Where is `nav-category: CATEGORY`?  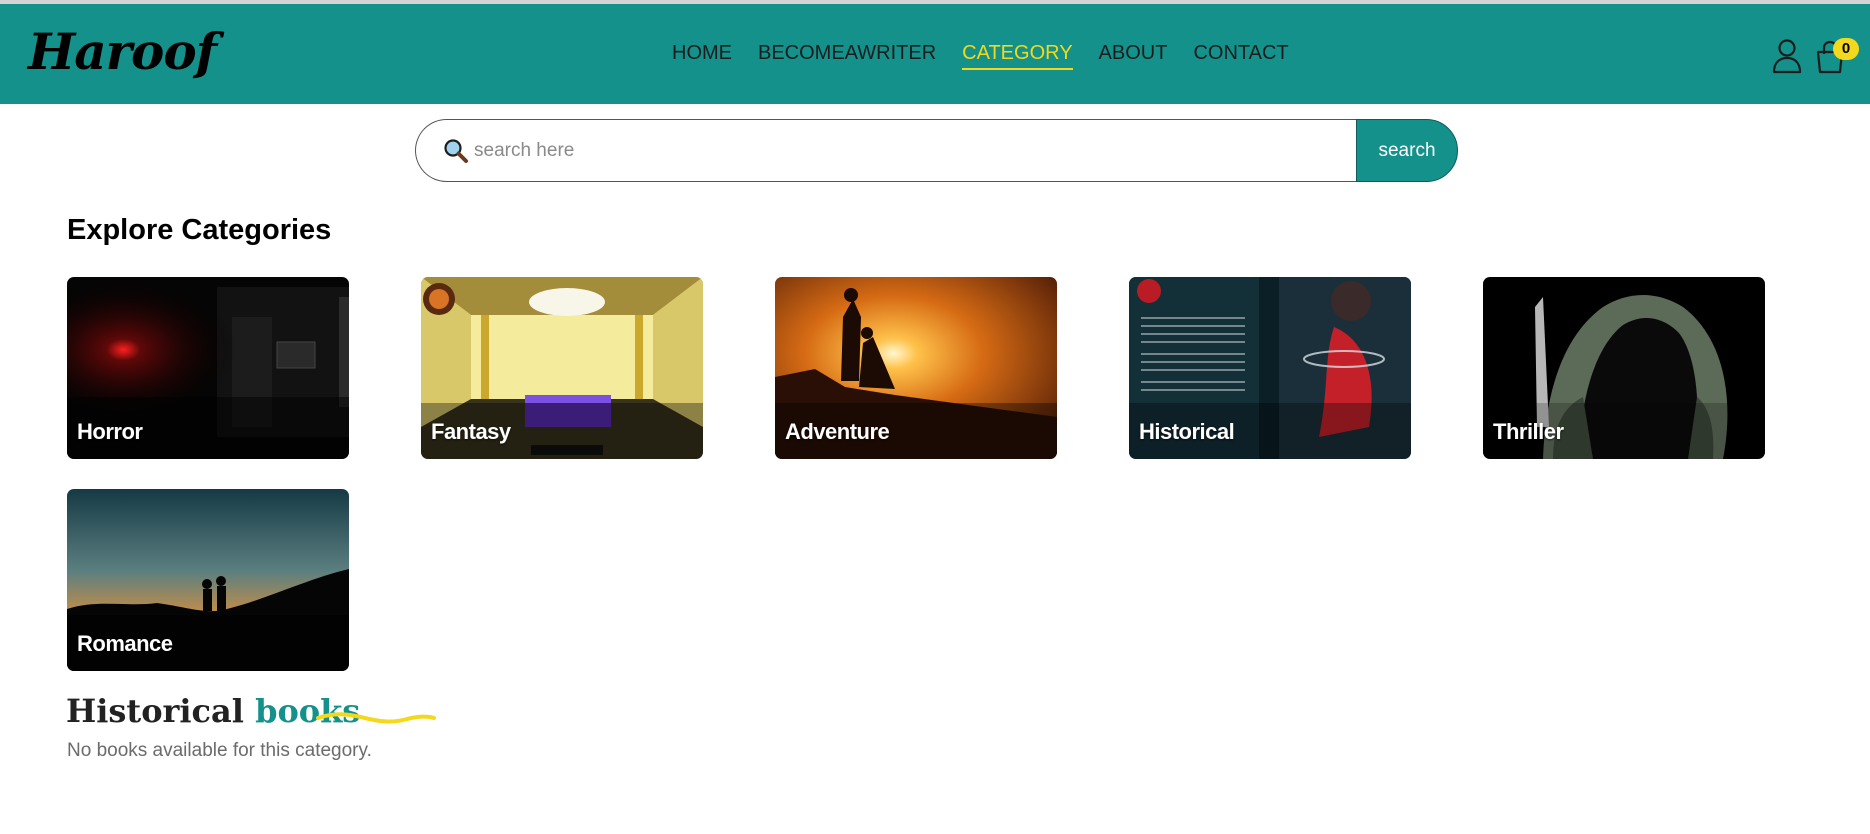
nav-category: CATEGORY is located at coordinates (1017, 56).